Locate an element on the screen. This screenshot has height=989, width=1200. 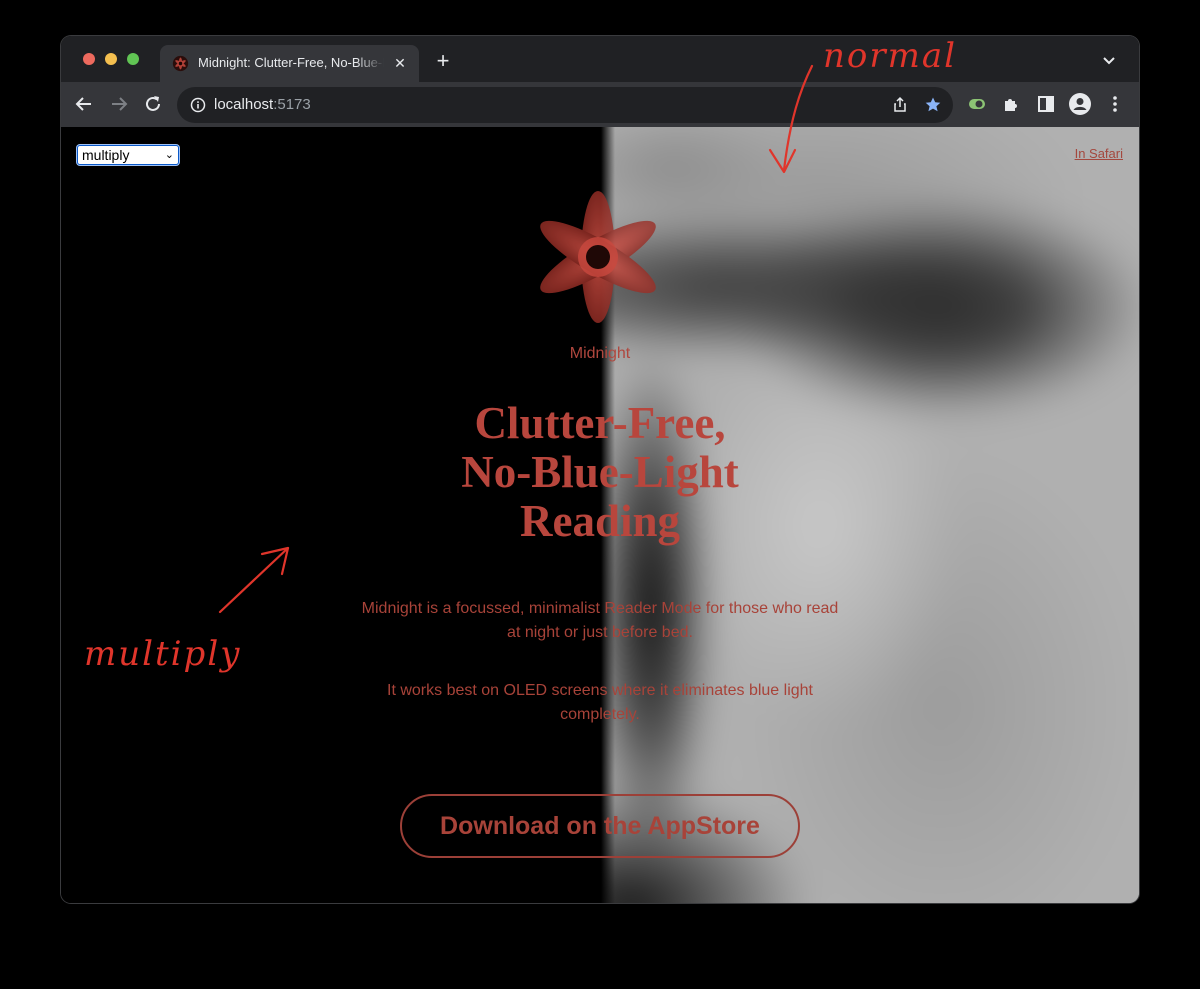
midnight-favicon-icon is located at coordinates (180, 63).